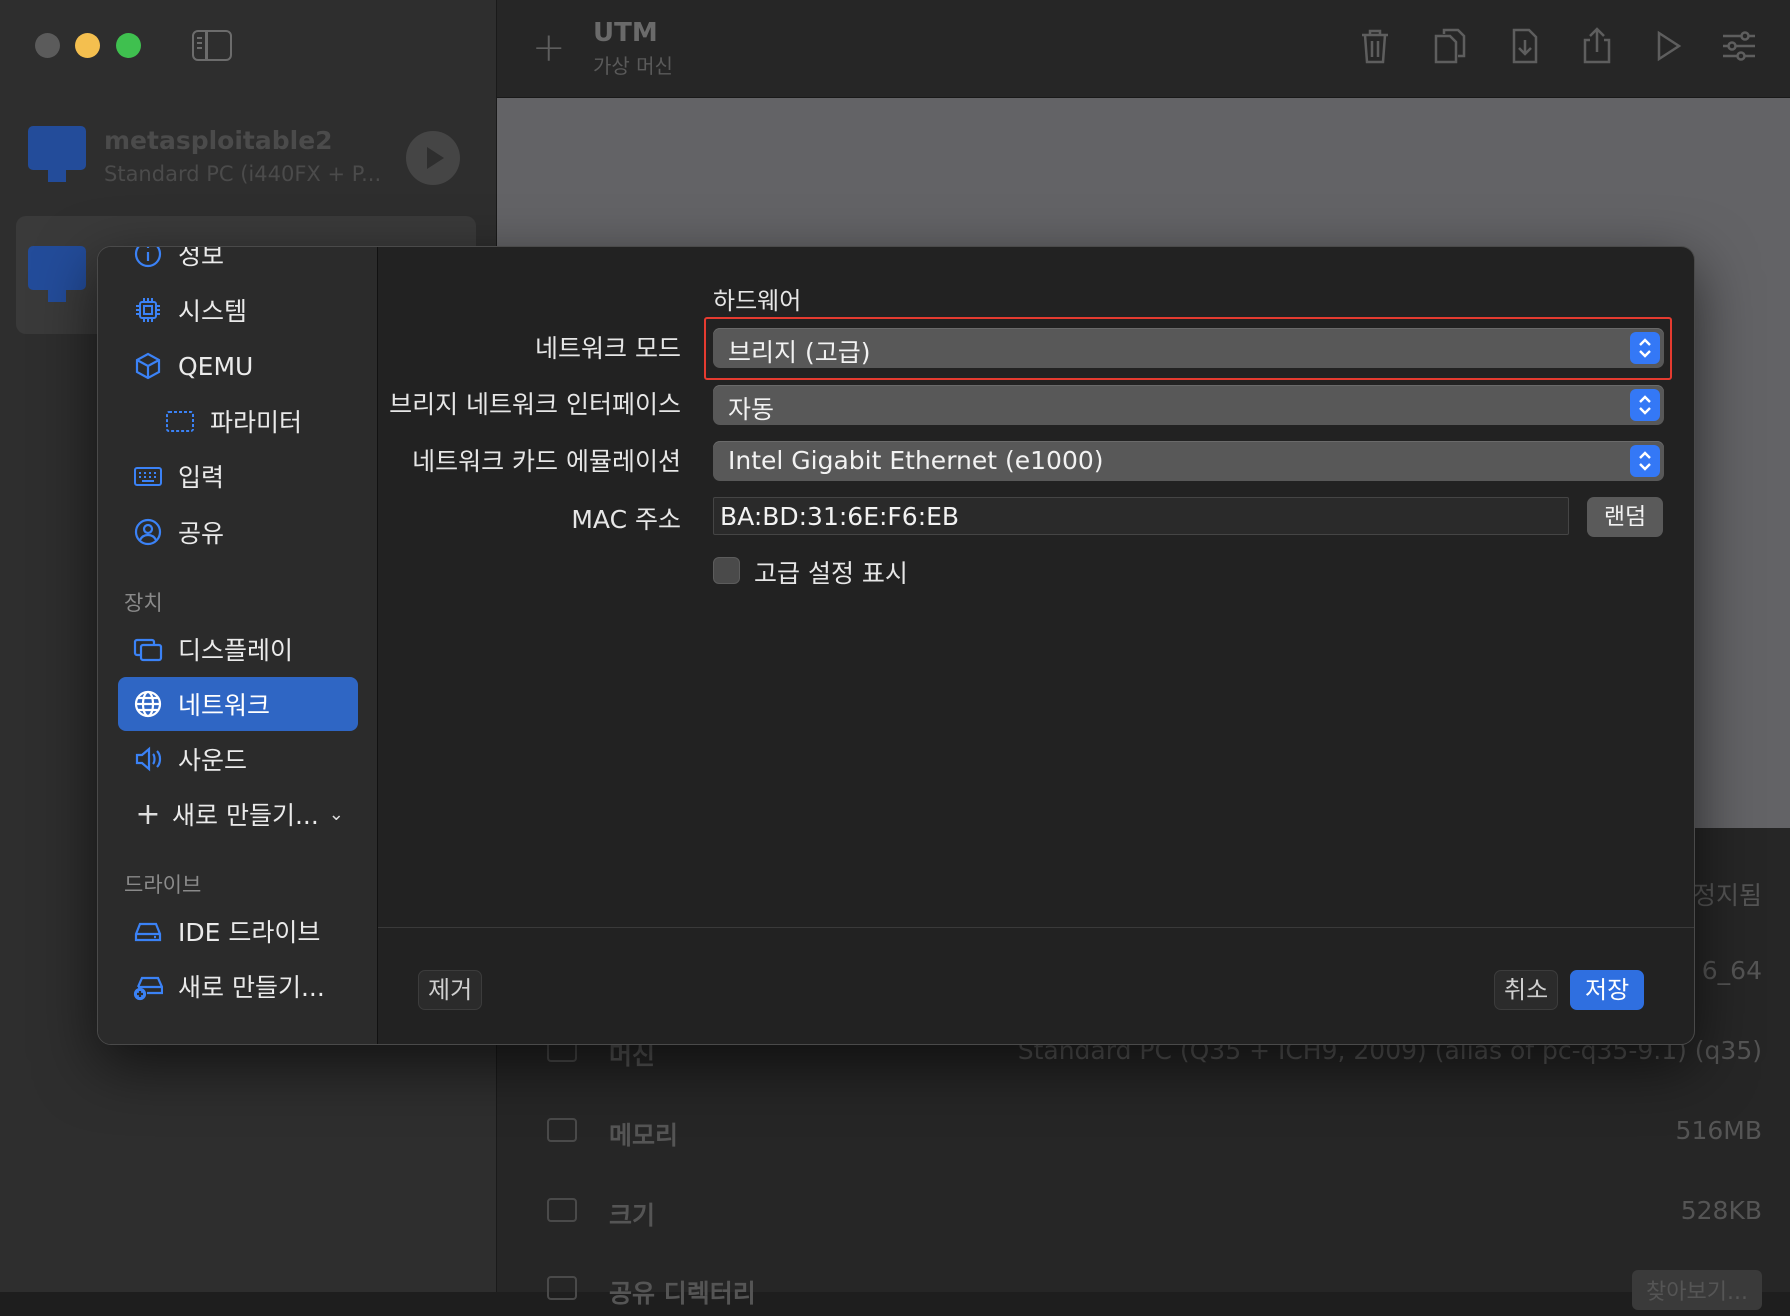  I want to click on mac-address-field, so click(1141, 516).